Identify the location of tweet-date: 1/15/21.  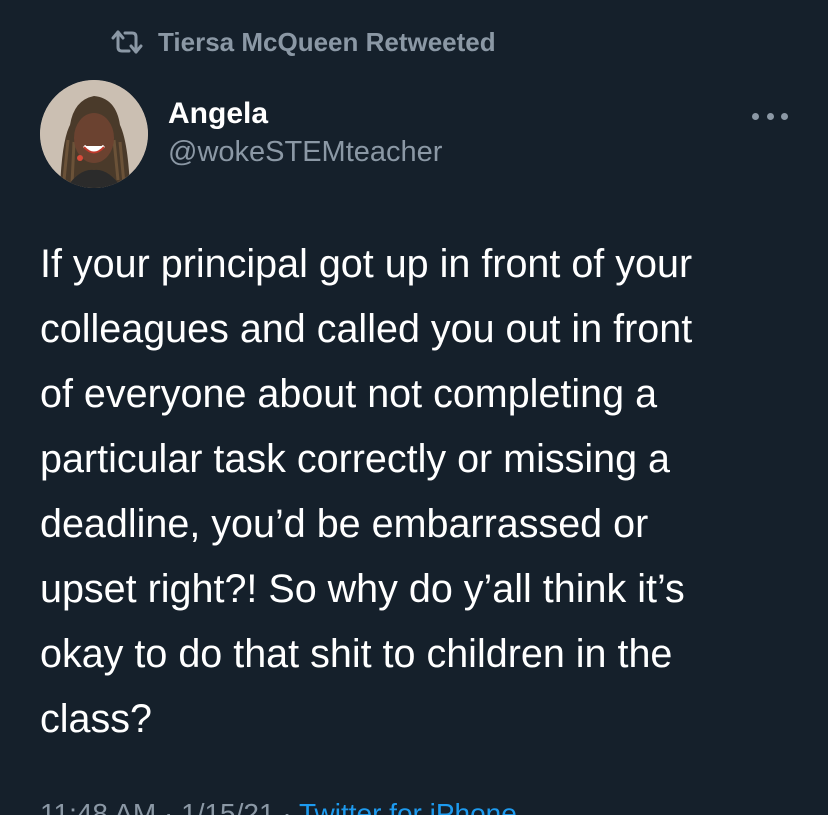
(227, 806).